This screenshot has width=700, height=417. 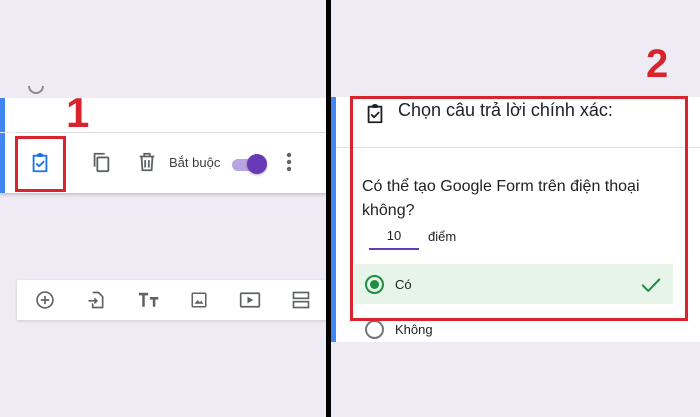 I want to click on radio-option-partial, so click(x=36, y=90).